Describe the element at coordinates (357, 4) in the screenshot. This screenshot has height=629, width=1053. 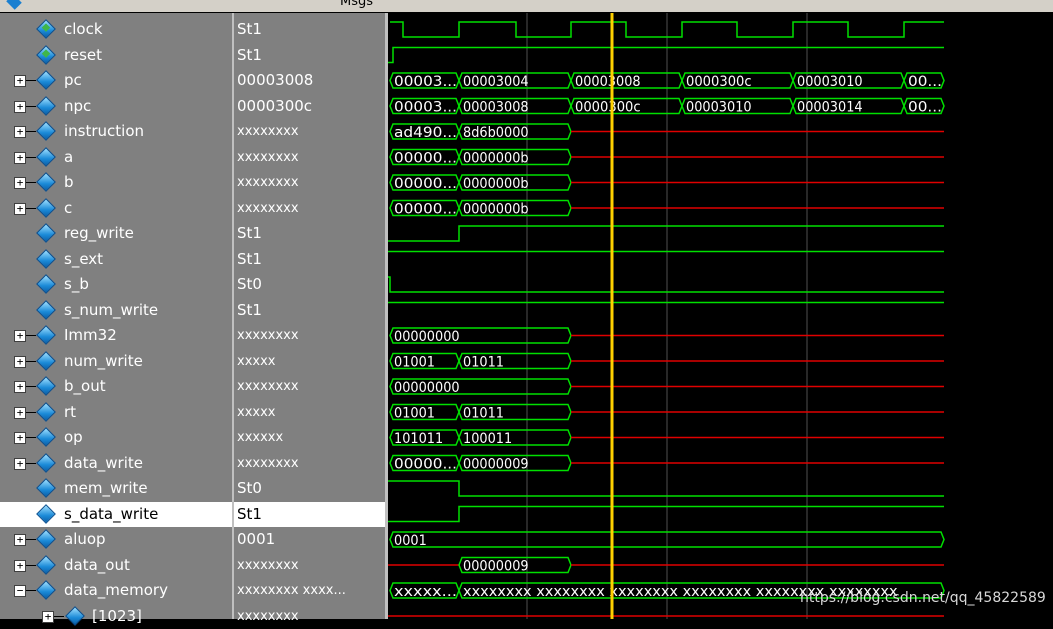
I see `value-column-header: Msgs` at that location.